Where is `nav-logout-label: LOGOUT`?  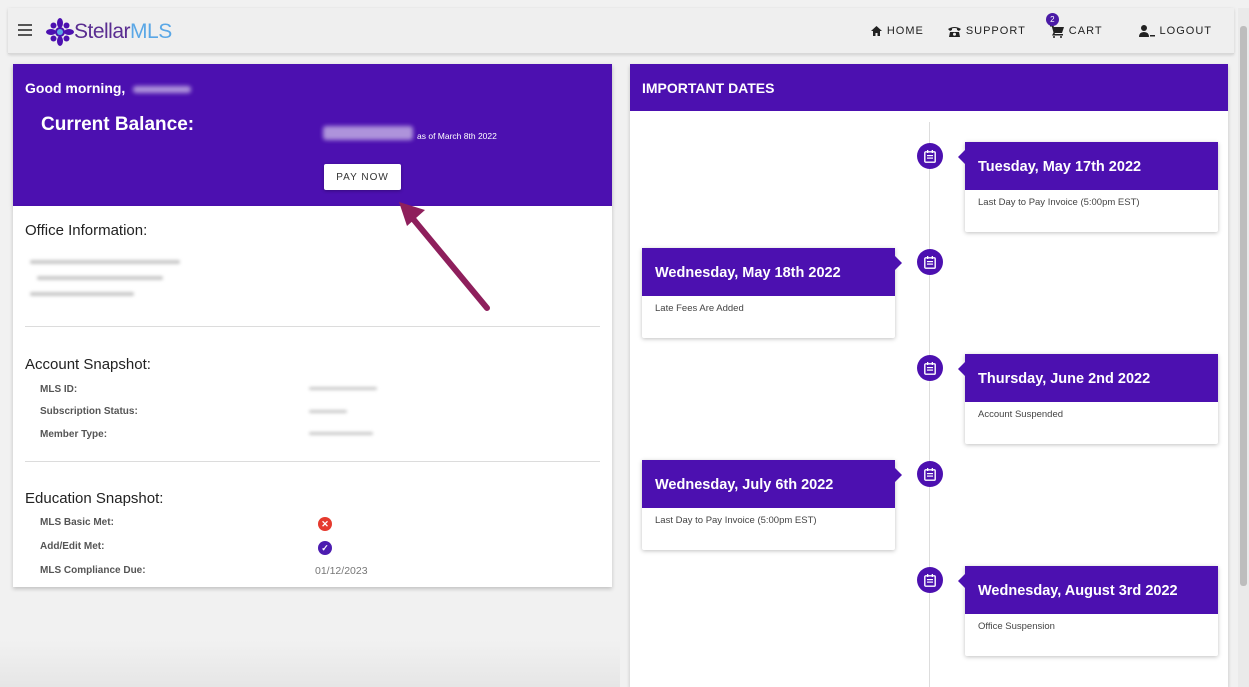 nav-logout-label: LOGOUT is located at coordinates (1185, 31).